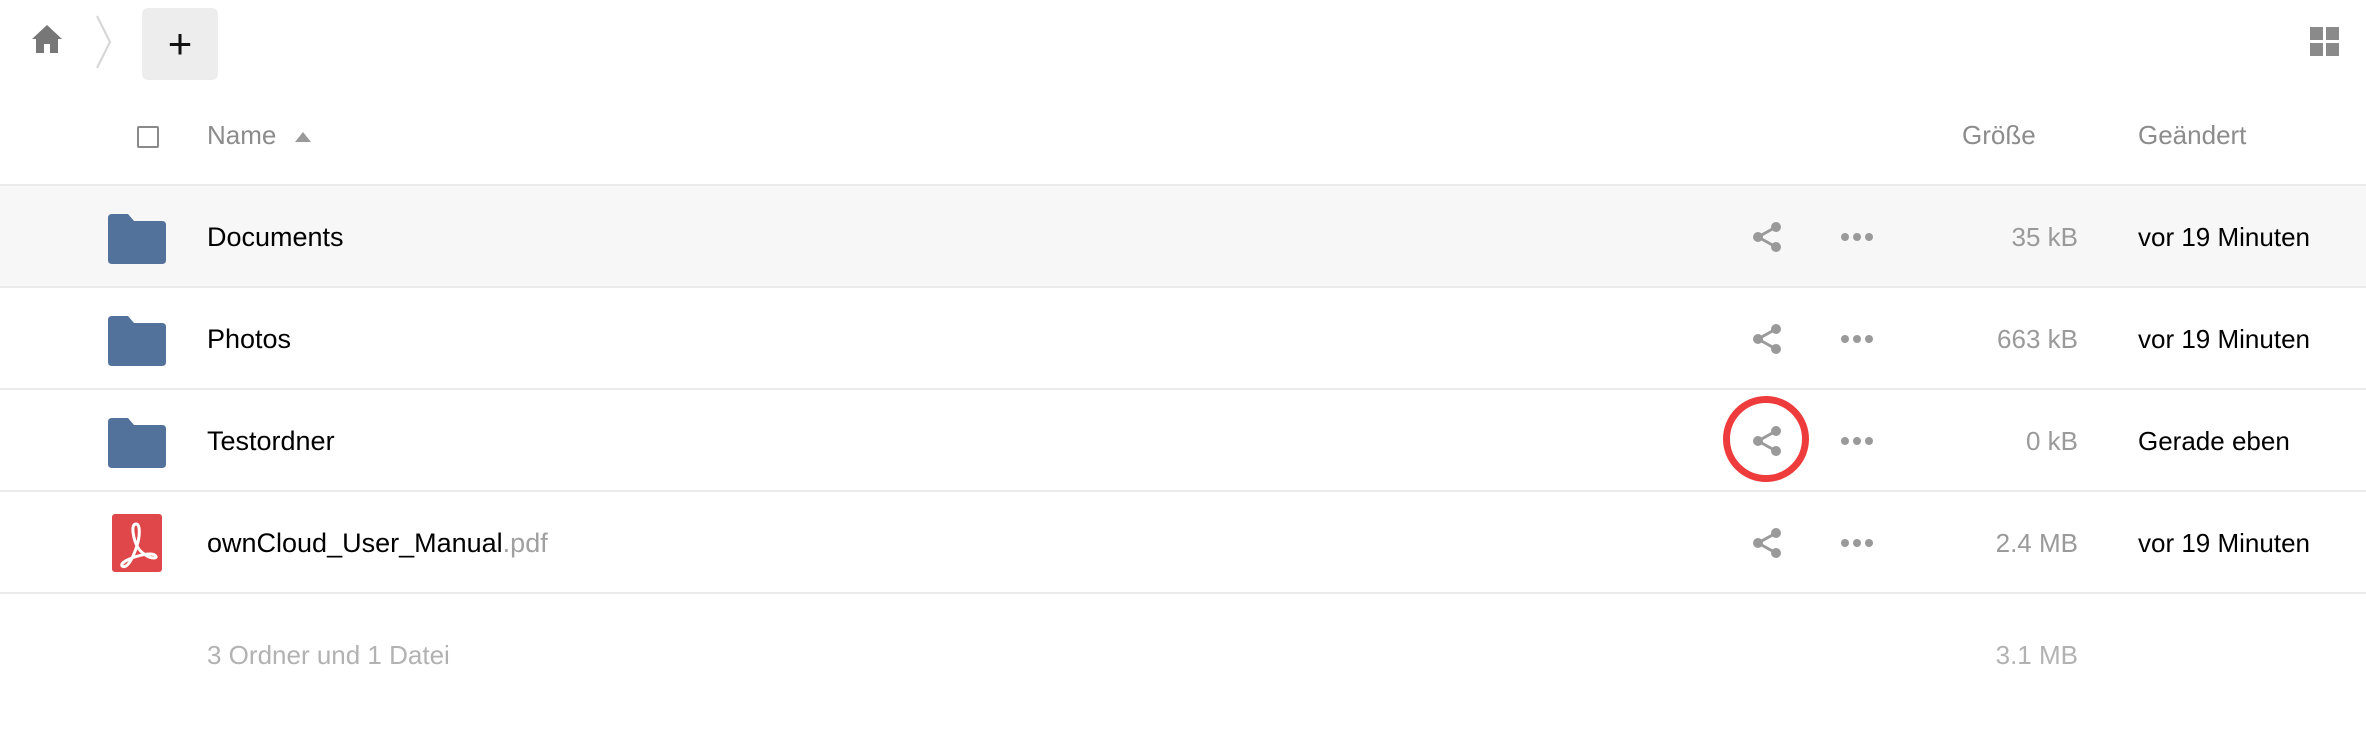 The width and height of the screenshot is (2366, 736). I want to click on file-row: Documents 35 kB vor 19 Minuten, so click(1183, 237).